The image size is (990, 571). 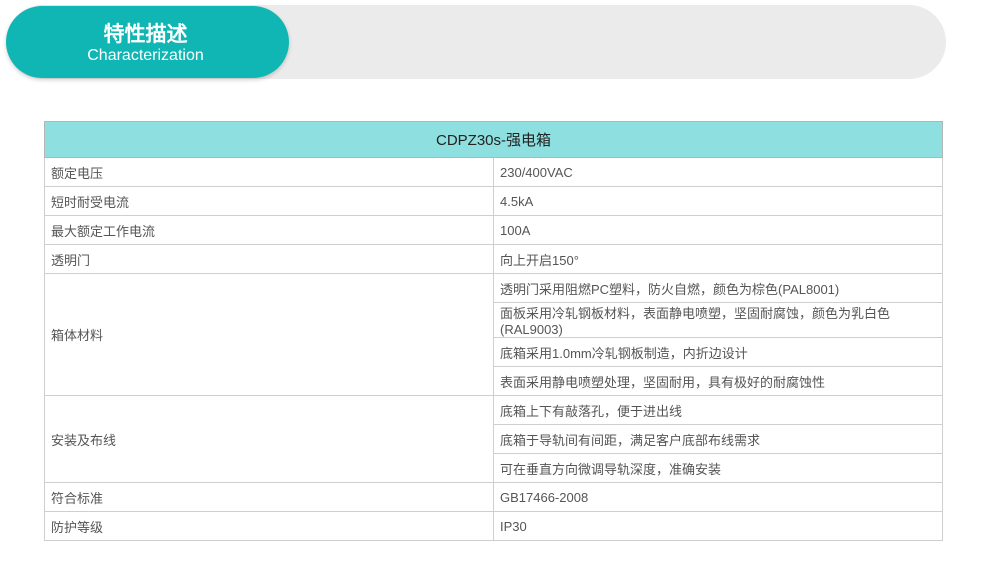 I want to click on spec-value: 底箱于导轨间有间距，满足客户底部布线需求, so click(x=718, y=439).